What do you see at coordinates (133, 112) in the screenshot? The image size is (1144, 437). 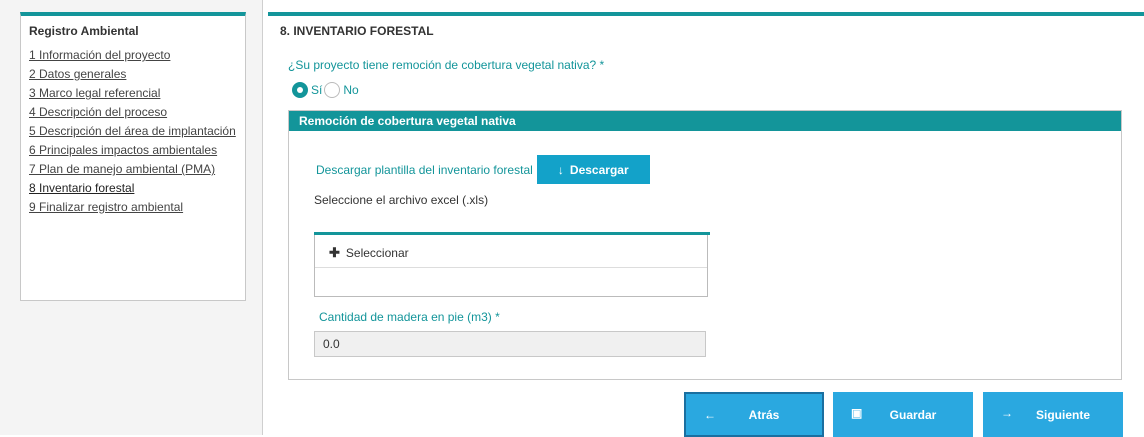 I see `sidebar-item-descripcion-proceso: 4 Descripción del proceso` at bounding box center [133, 112].